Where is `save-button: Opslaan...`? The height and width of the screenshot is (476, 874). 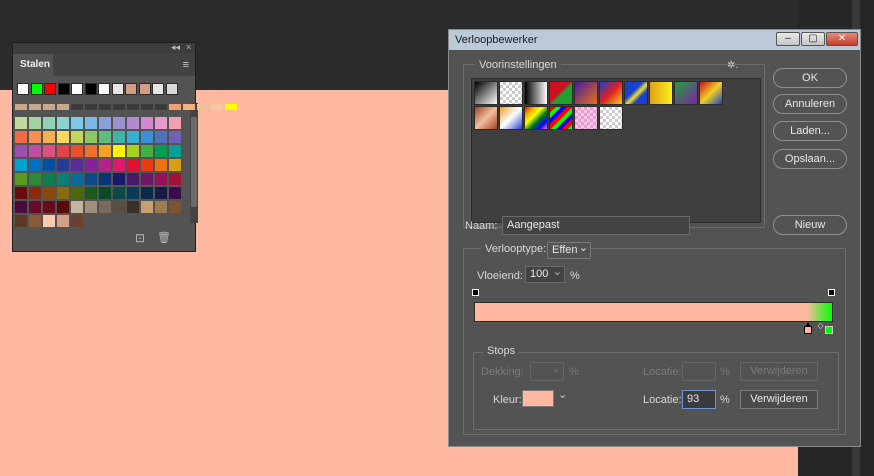 save-button: Opslaan... is located at coordinates (810, 159).